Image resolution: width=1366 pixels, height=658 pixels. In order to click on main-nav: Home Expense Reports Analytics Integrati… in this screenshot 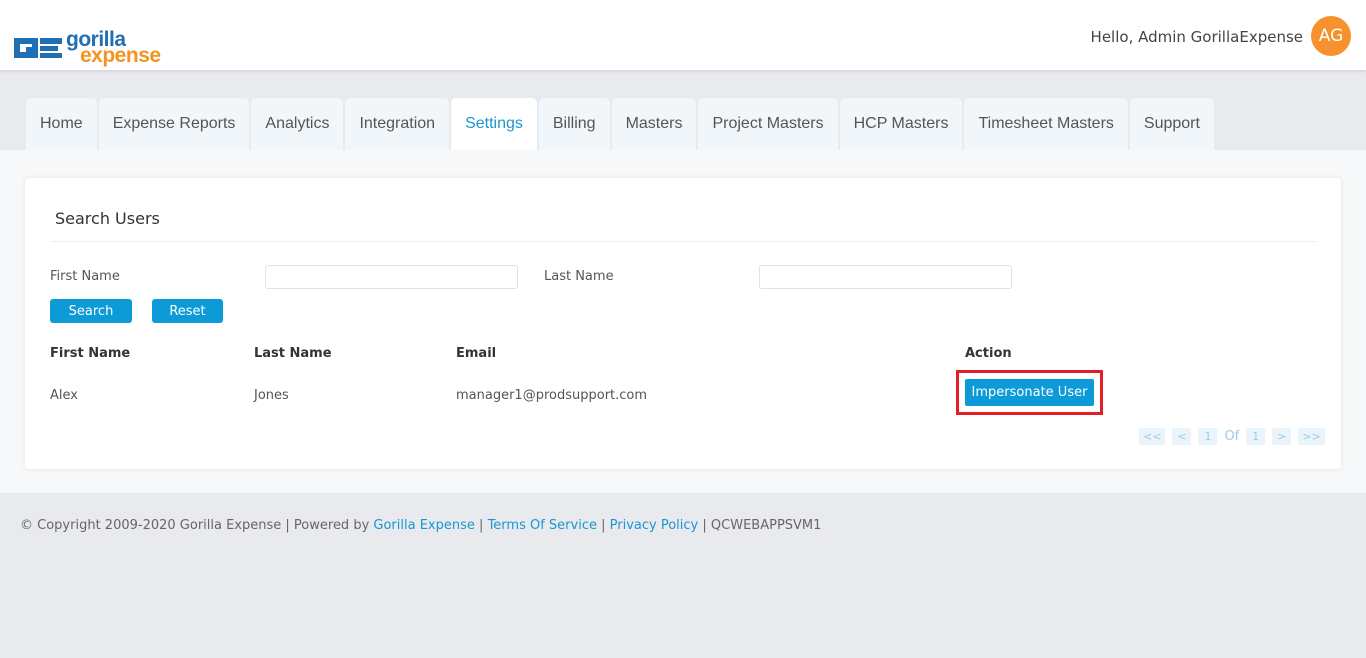, I will do `click(621, 124)`.